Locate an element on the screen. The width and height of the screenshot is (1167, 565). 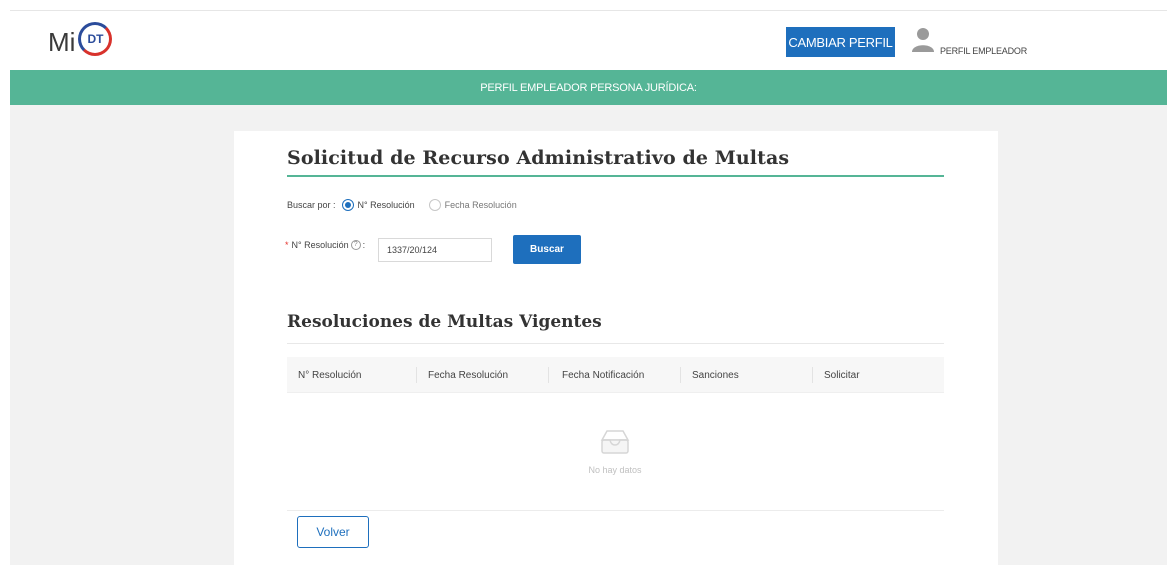
search-by-label: Buscar por : is located at coordinates (311, 205).